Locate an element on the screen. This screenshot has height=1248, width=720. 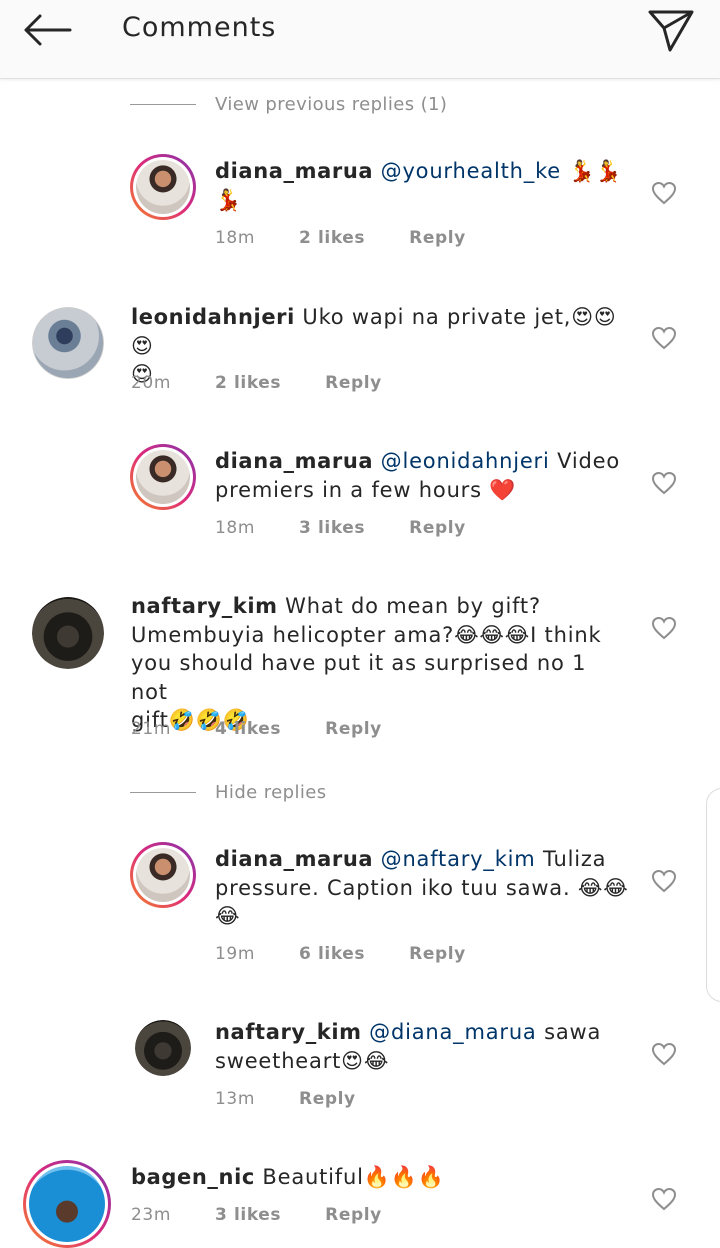
comment-body: Tuliza is located at coordinates (575, 859).